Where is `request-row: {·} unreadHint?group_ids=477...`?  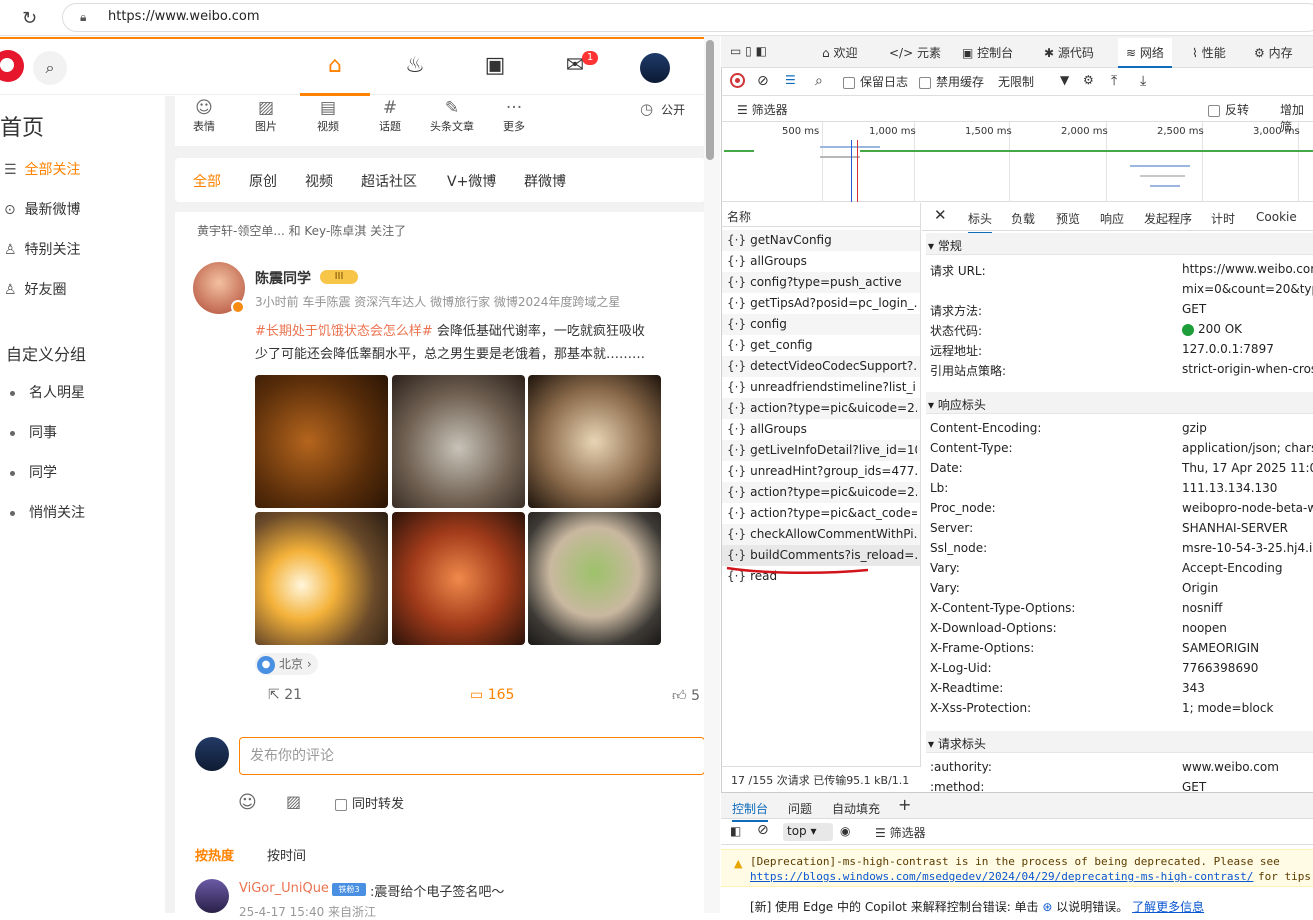
request-row: {·} unreadHint?group_ids=477... is located at coordinates (822, 471).